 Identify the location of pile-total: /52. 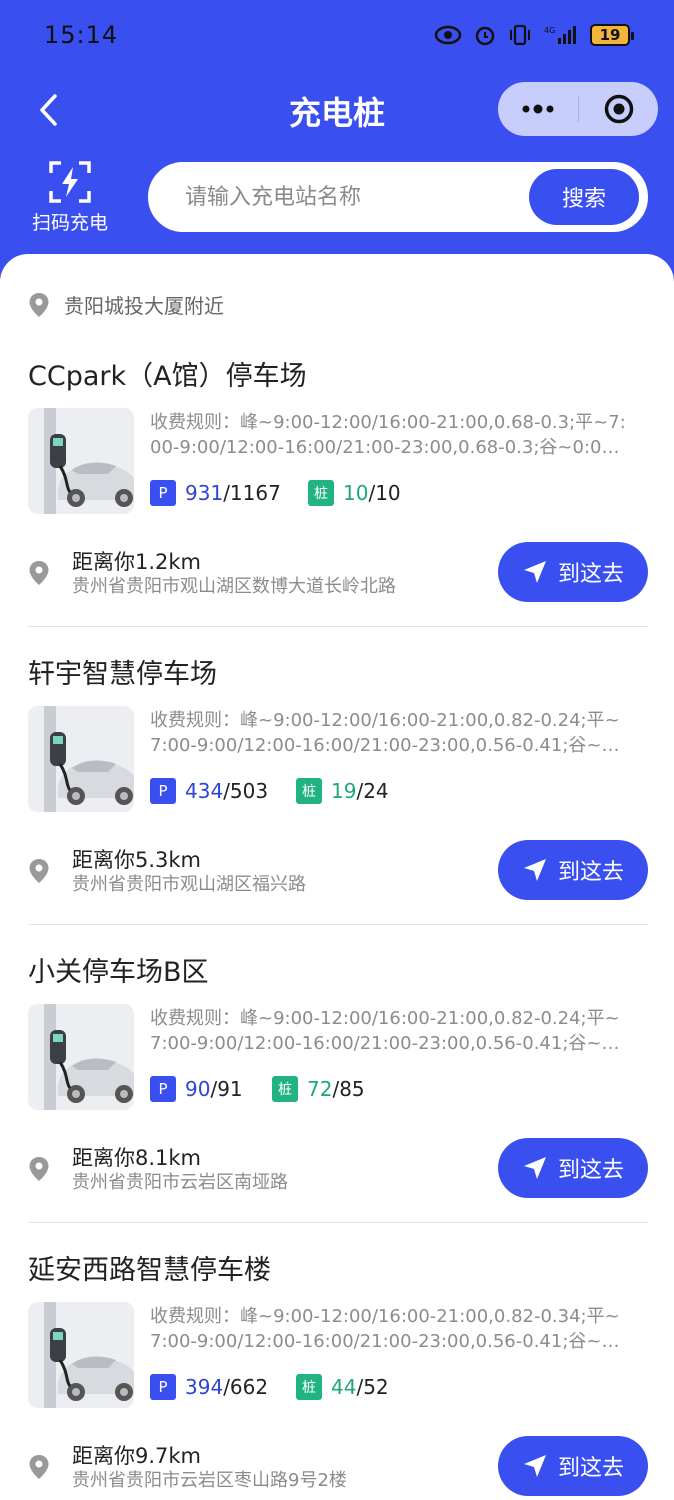
(372, 1387).